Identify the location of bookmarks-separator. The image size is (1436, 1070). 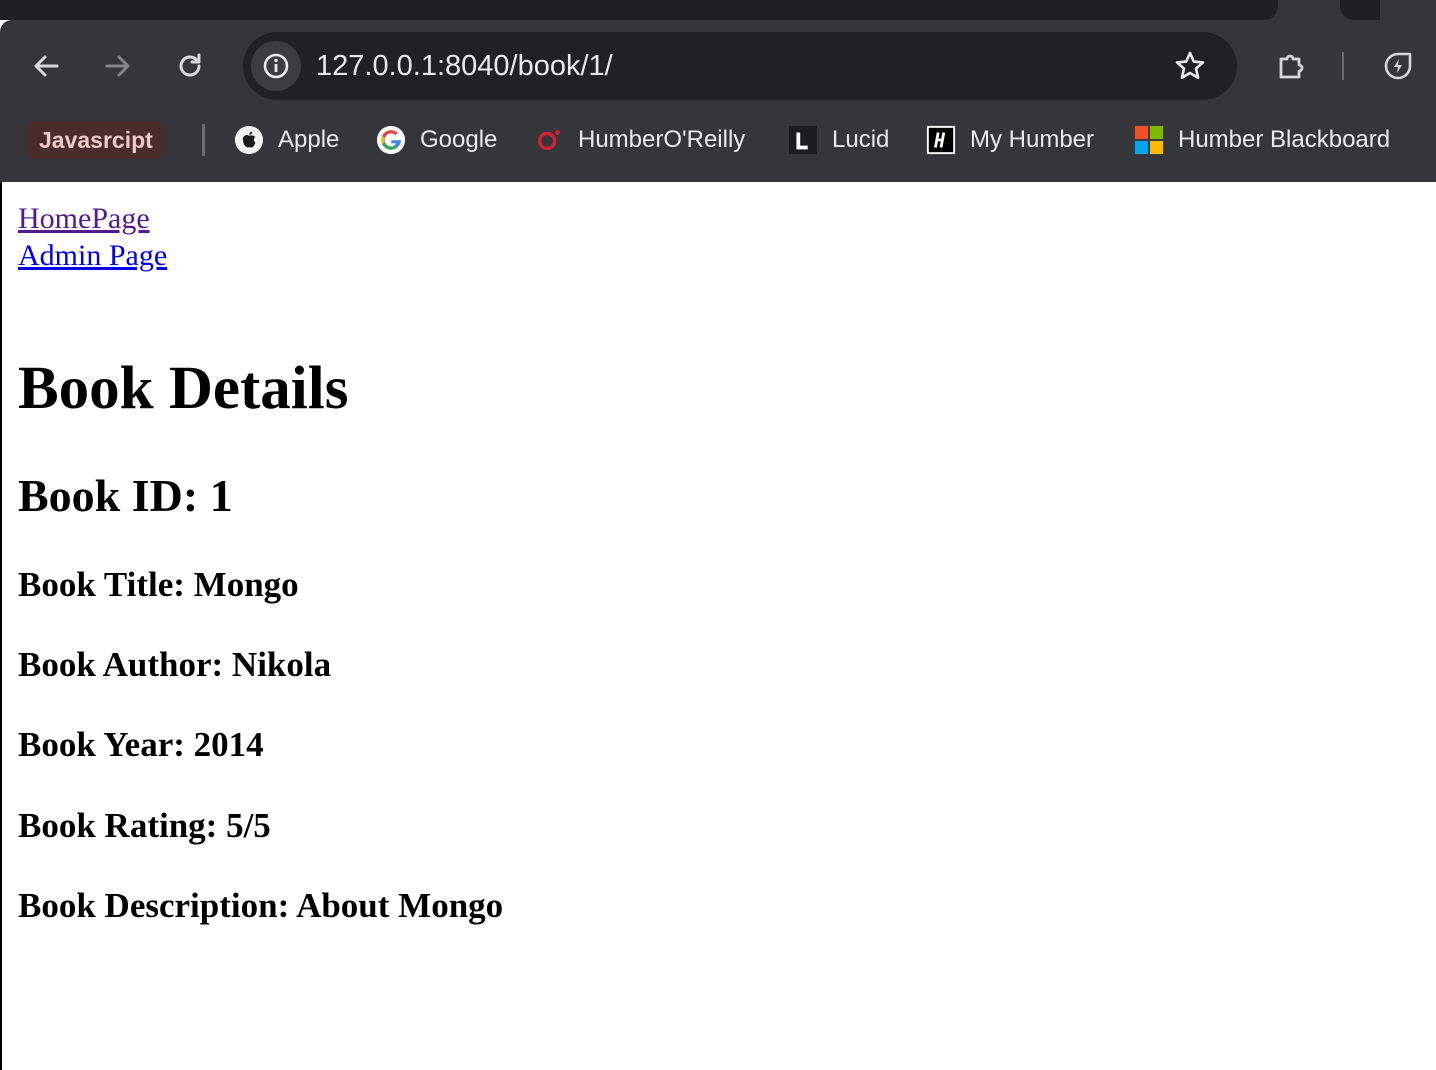
(203, 140).